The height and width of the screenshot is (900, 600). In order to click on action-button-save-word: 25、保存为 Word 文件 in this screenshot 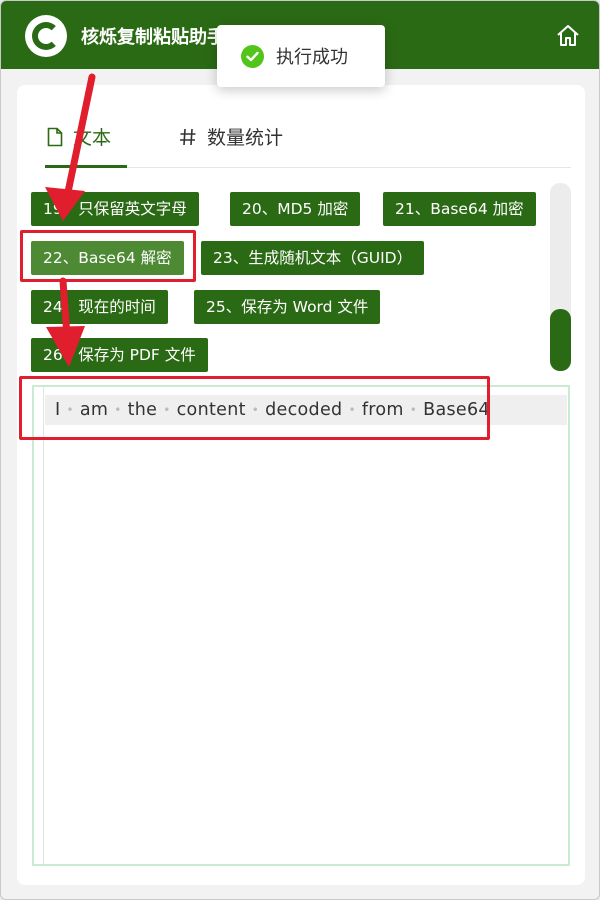, I will do `click(287, 307)`.